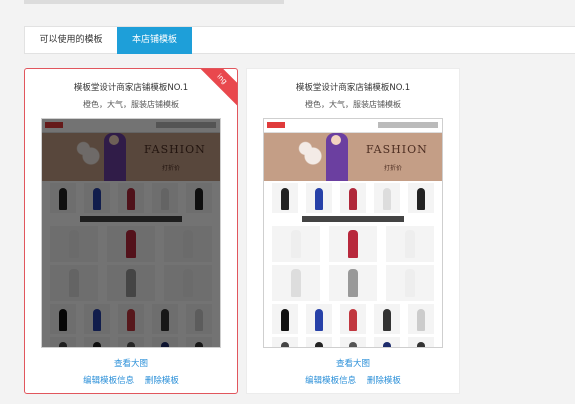  Describe the element at coordinates (353, 265) in the screenshot. I see `thumb-product-grid` at that location.